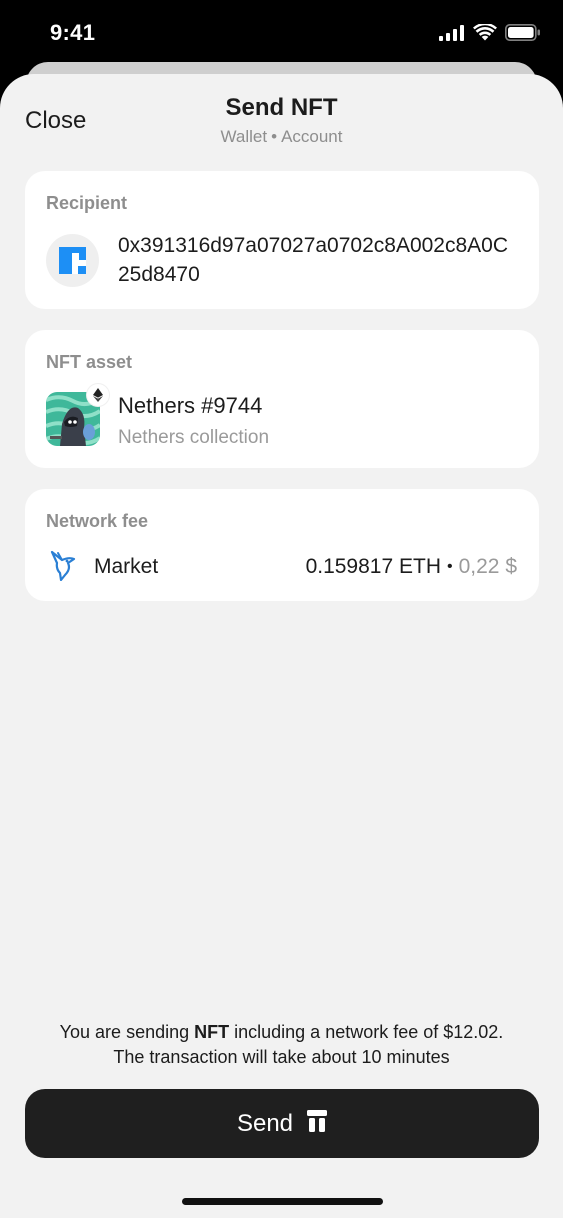  I want to click on status-icons, so click(490, 34).